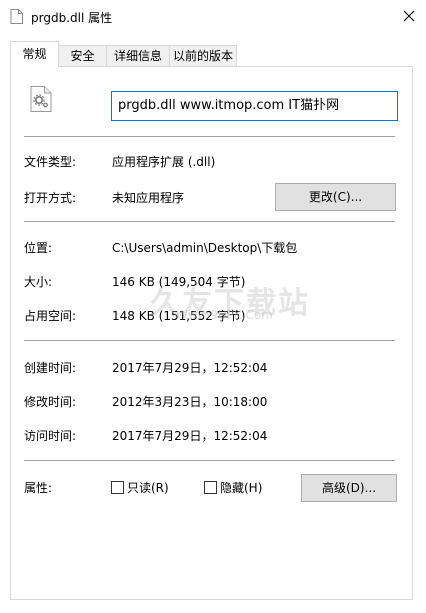 This screenshot has width=426, height=613. What do you see at coordinates (38, 488) in the screenshot?
I see `attributes-label: 属性:` at bounding box center [38, 488].